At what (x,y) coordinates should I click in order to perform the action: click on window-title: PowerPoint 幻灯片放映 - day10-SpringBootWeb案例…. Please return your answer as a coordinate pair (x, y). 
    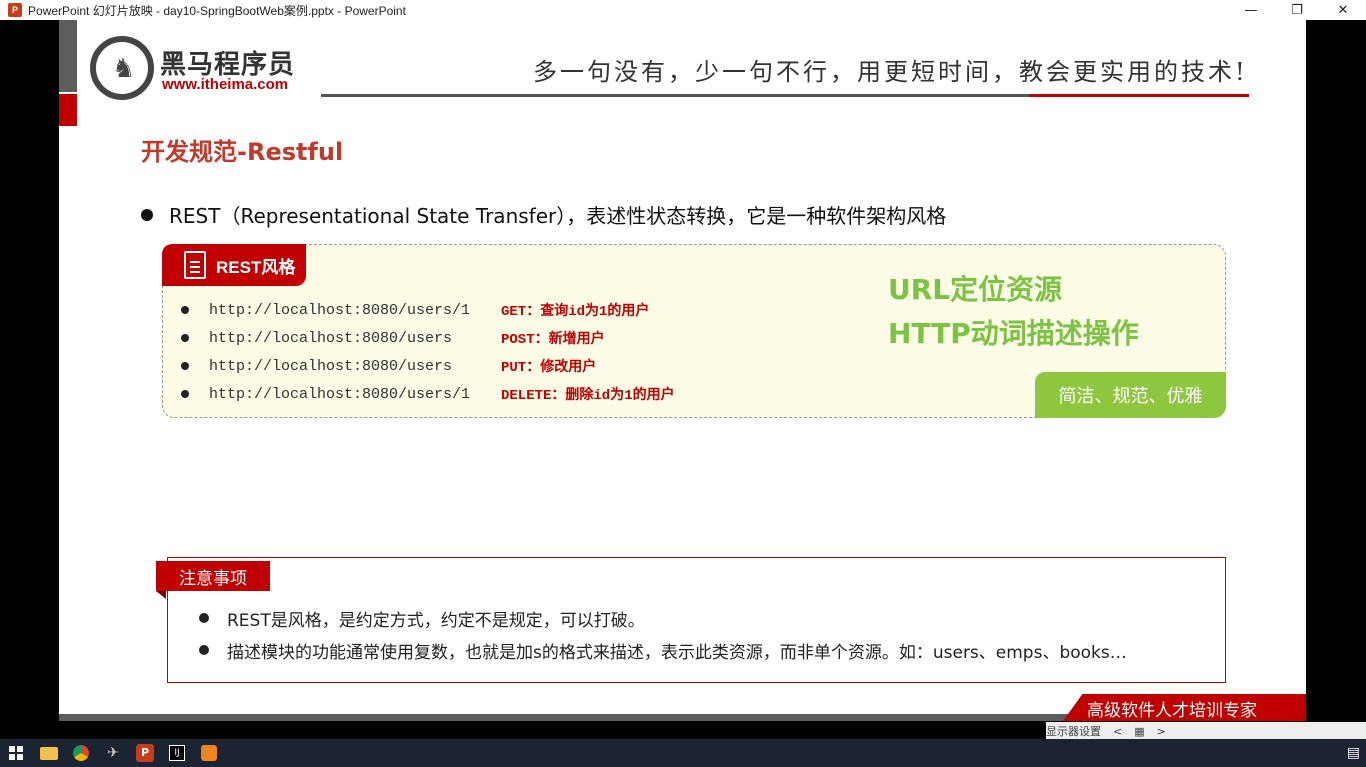
    Looking at the image, I should click on (217, 10).